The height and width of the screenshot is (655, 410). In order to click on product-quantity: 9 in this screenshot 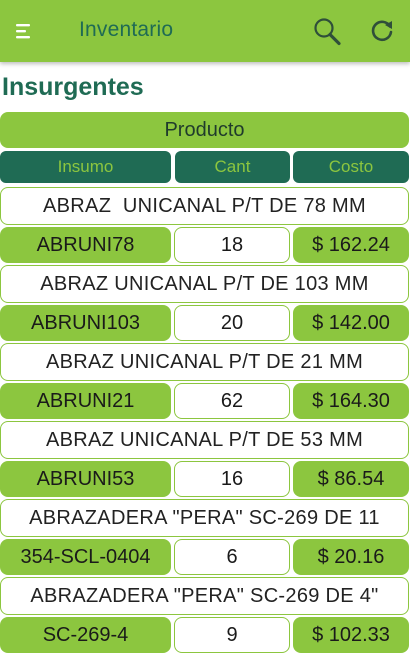, I will do `click(232, 635)`.